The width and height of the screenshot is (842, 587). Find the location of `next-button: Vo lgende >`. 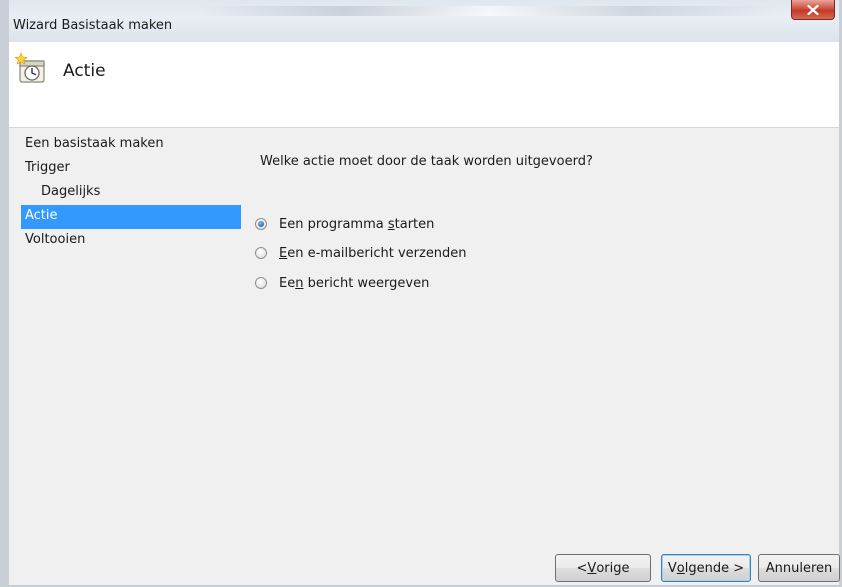

next-button: Vo lgende > is located at coordinates (706, 568).